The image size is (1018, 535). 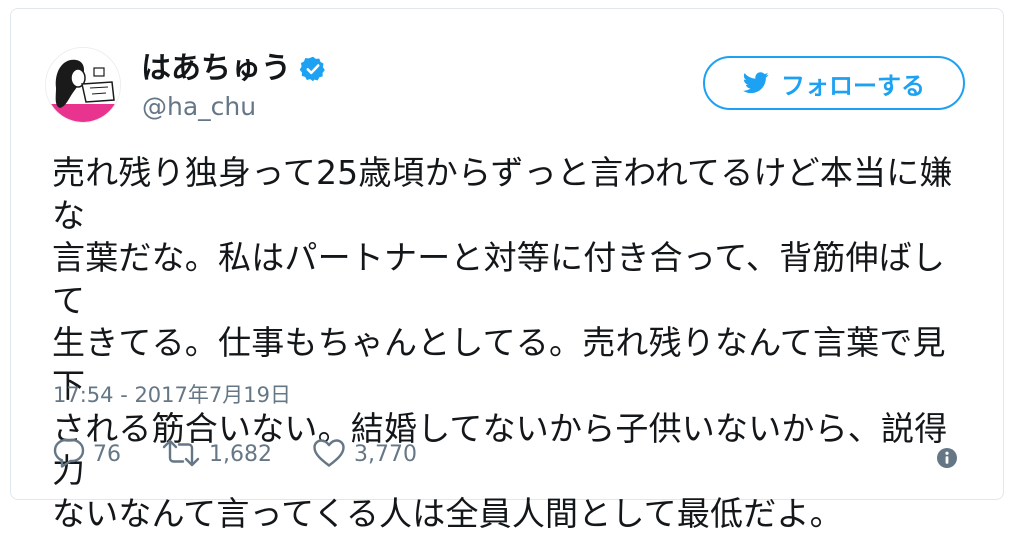 What do you see at coordinates (87, 455) in the screenshot?
I see `reply-action: 76` at bounding box center [87, 455].